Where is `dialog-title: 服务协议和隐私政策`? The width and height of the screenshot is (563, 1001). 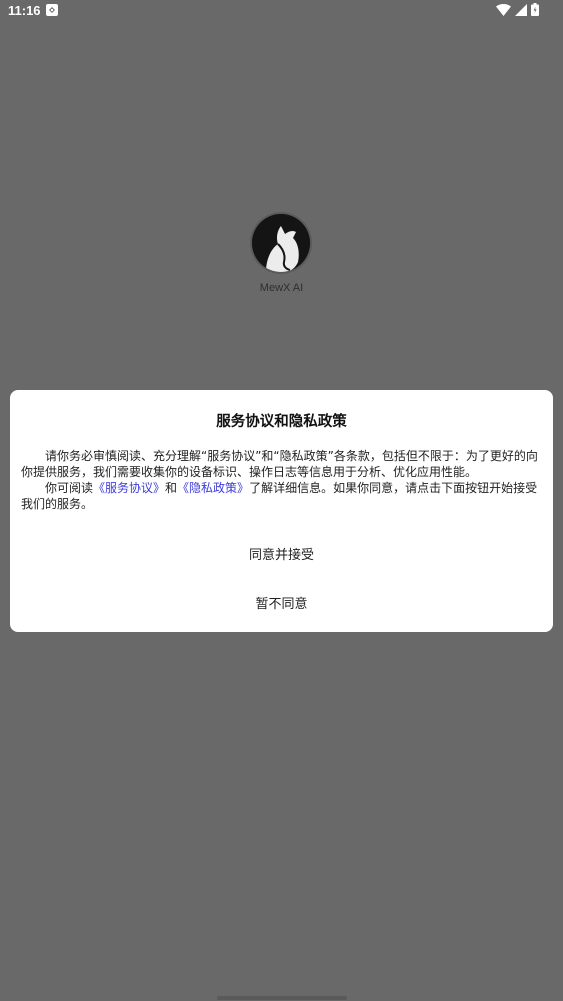
dialog-title: 服务协议和隐私政策 is located at coordinates (281, 422).